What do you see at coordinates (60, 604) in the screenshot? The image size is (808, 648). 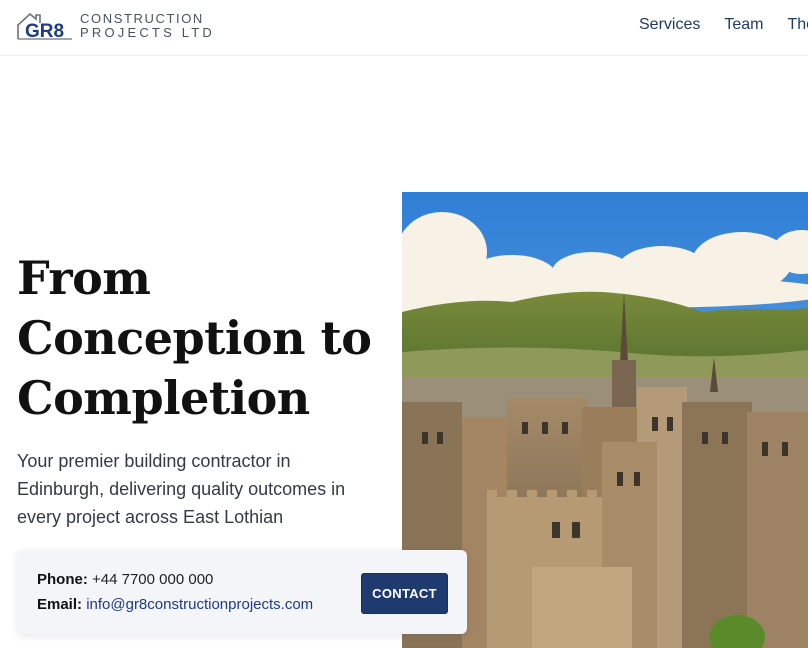 I see `email-label: Email:` at bounding box center [60, 604].